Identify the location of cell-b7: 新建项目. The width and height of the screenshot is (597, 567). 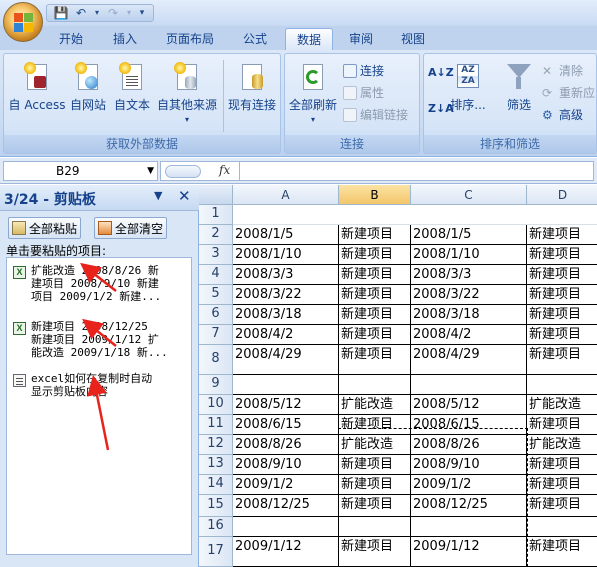
(375, 334).